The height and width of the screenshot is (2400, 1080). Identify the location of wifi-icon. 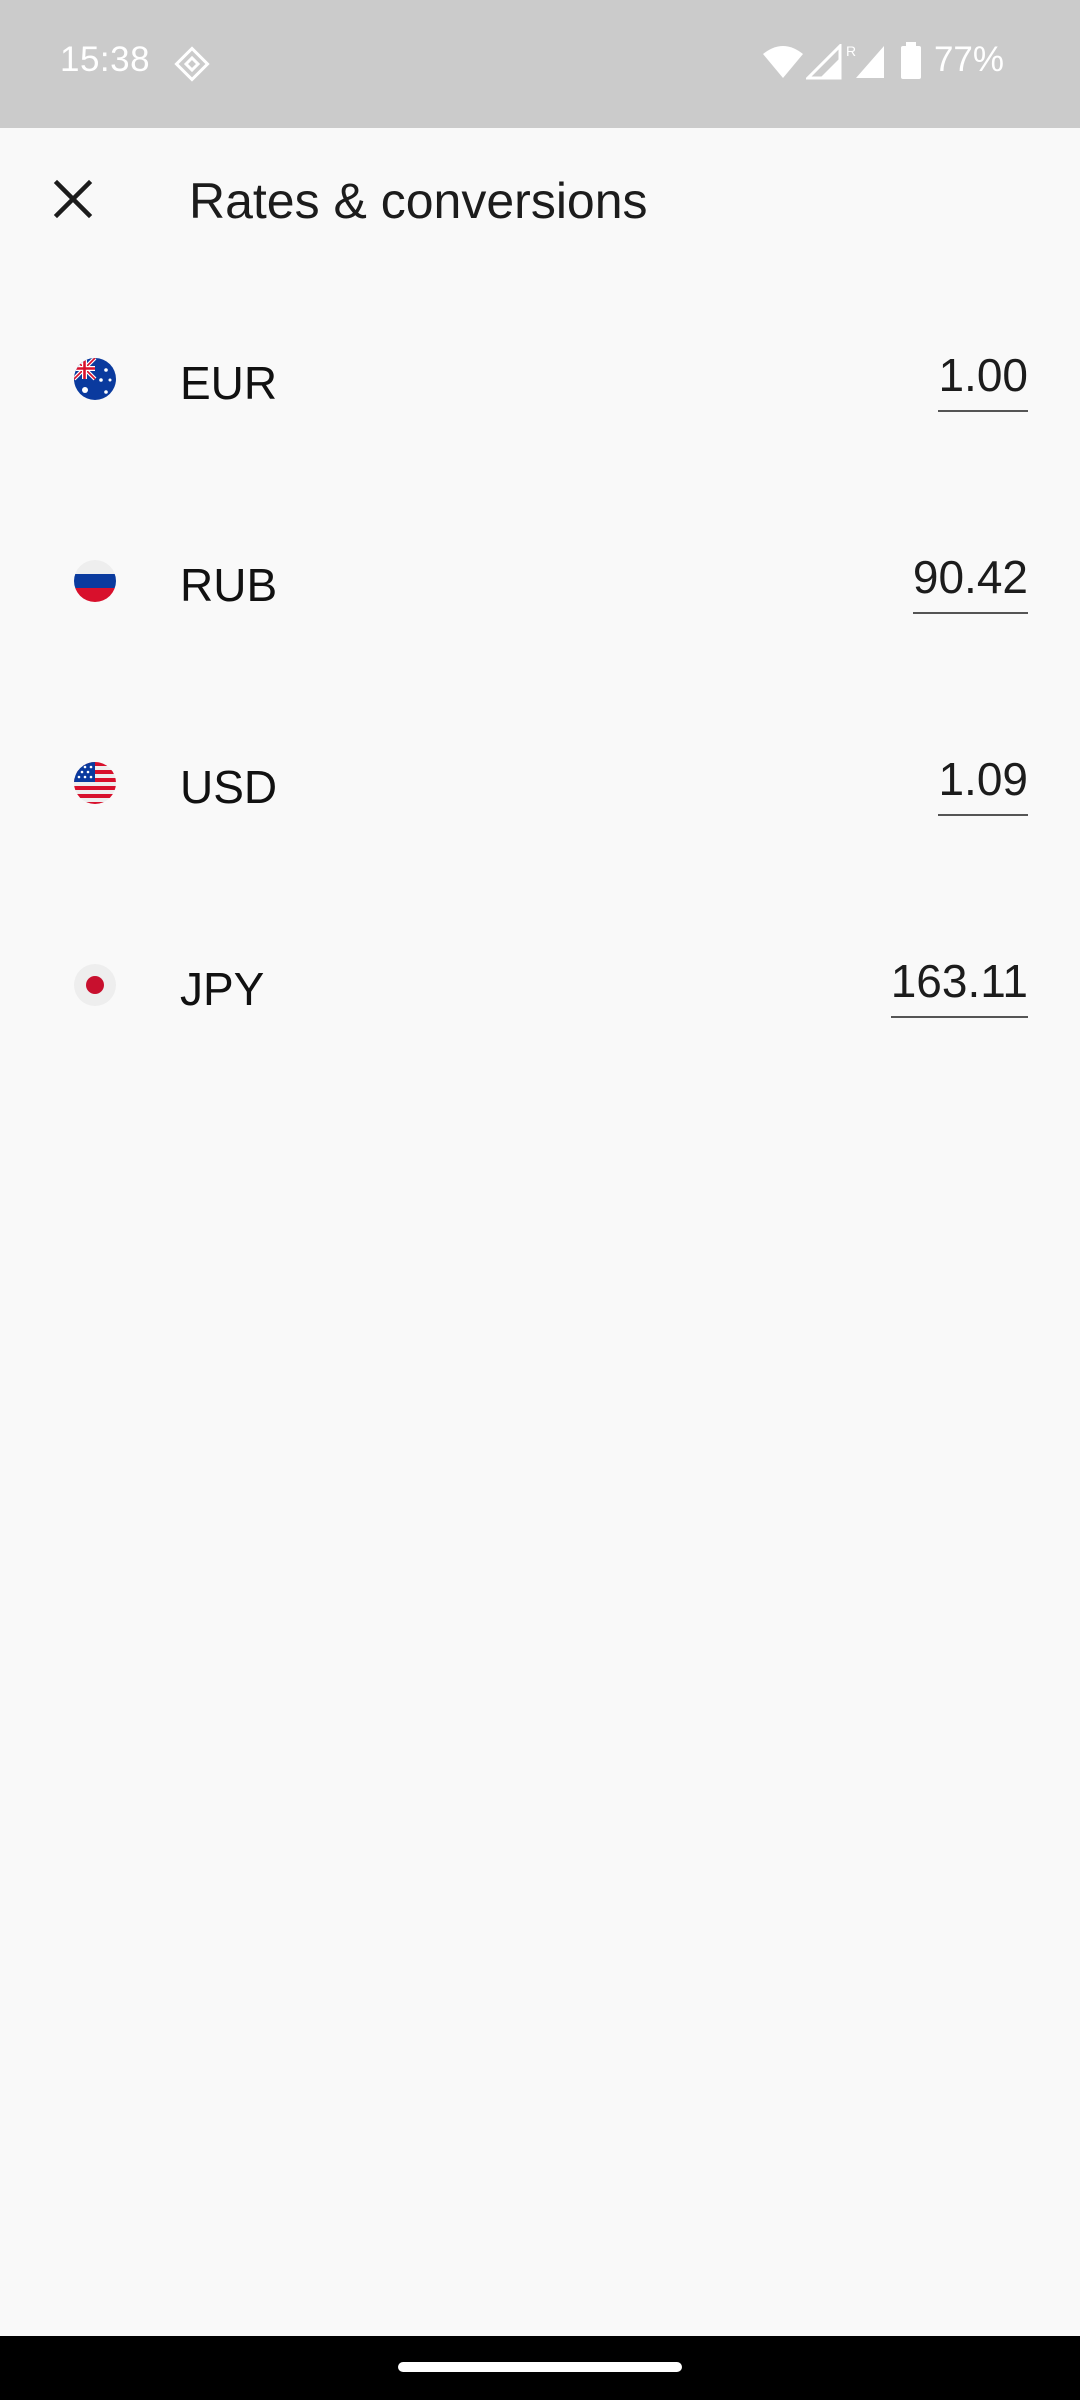
(783, 64).